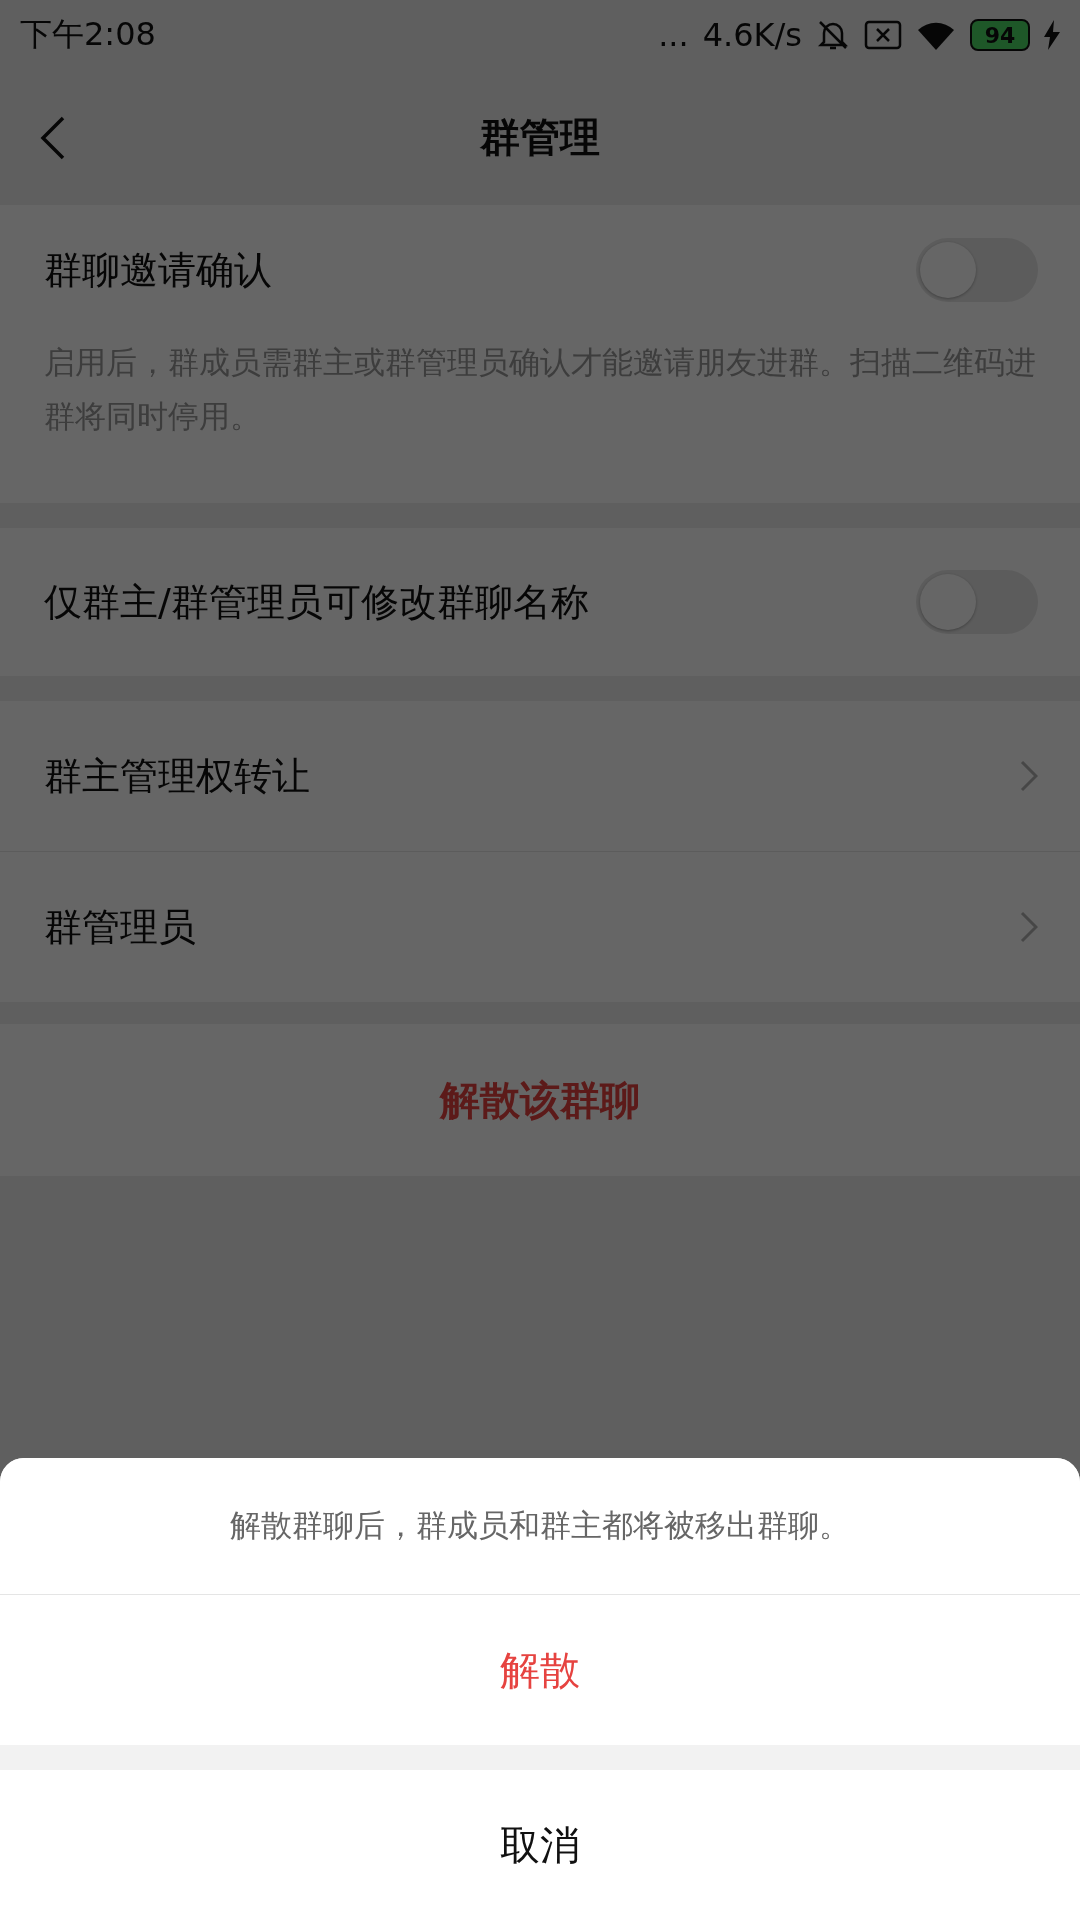 The height and width of the screenshot is (1920, 1080). I want to click on network-speed: 4.6K/s, so click(752, 35).